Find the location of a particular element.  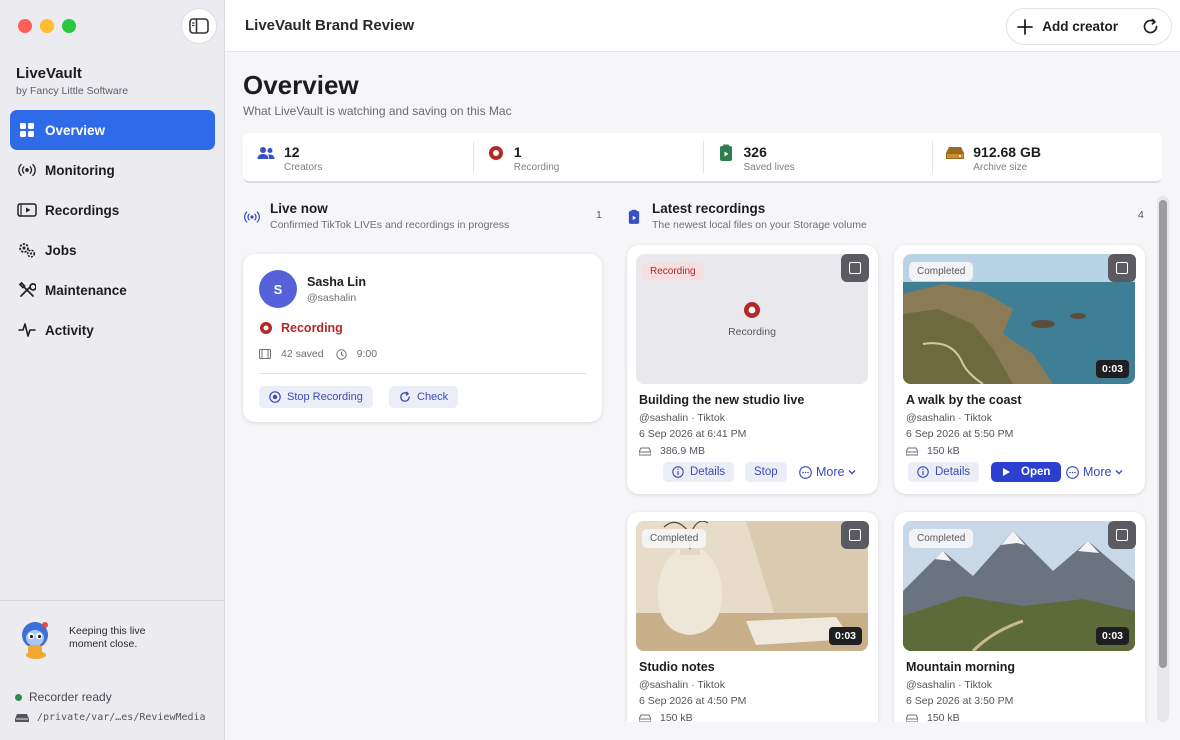

creator-handle: @sashalin is located at coordinates (332, 298).